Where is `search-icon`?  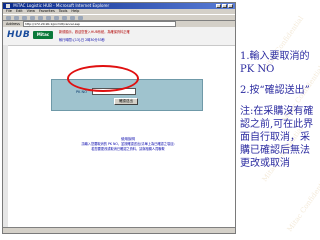
search-icon is located at coordinates (48, 17).